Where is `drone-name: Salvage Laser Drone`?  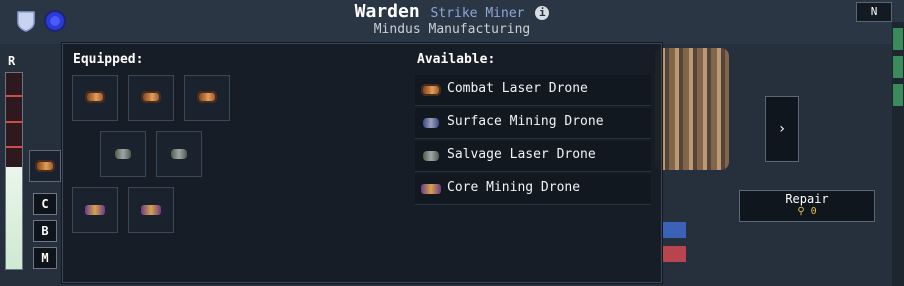 drone-name: Salvage Laser Drone is located at coordinates (521, 154).